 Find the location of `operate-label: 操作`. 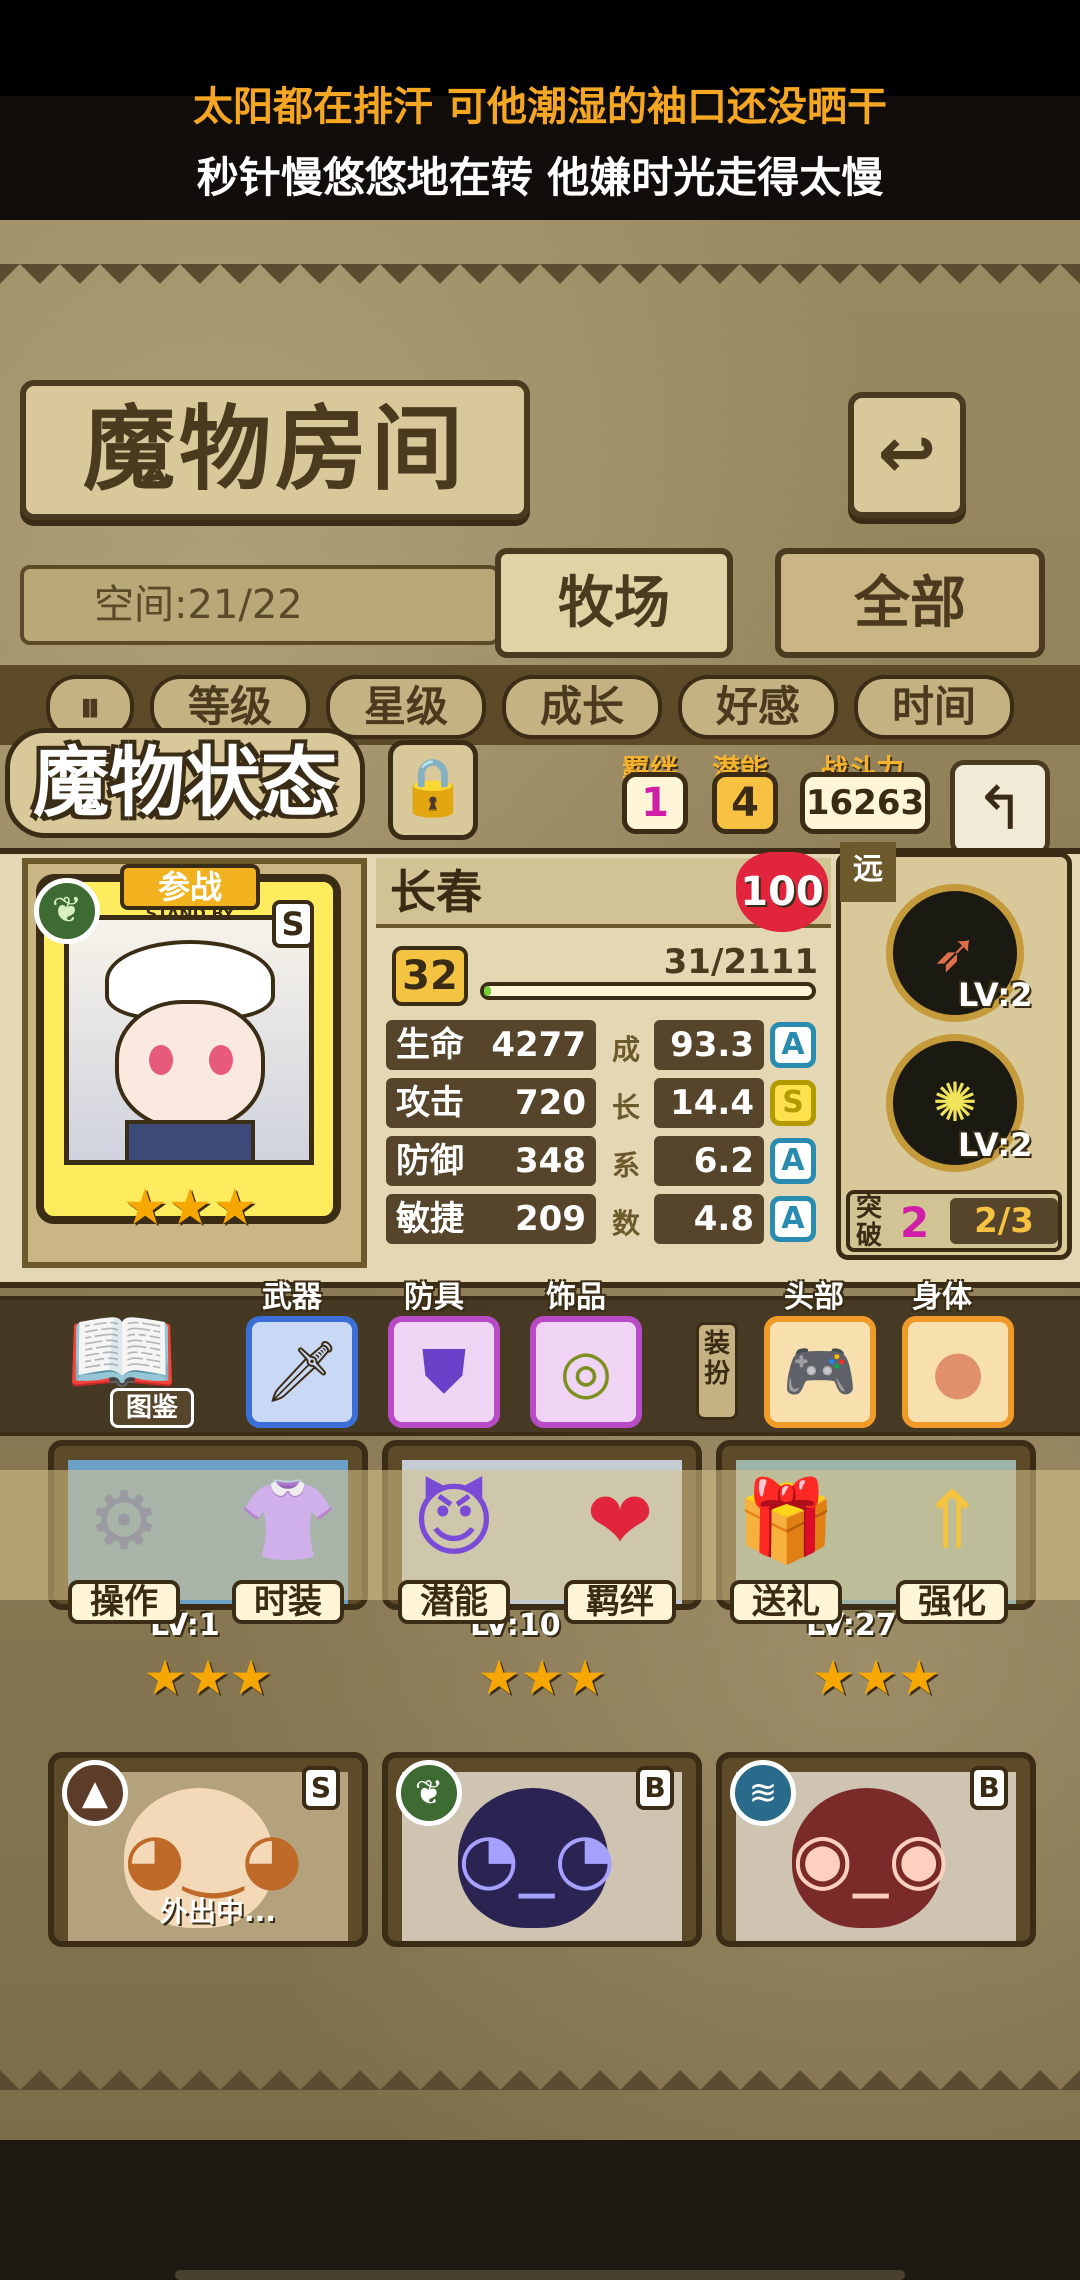

operate-label: 操作 is located at coordinates (124, 1602).